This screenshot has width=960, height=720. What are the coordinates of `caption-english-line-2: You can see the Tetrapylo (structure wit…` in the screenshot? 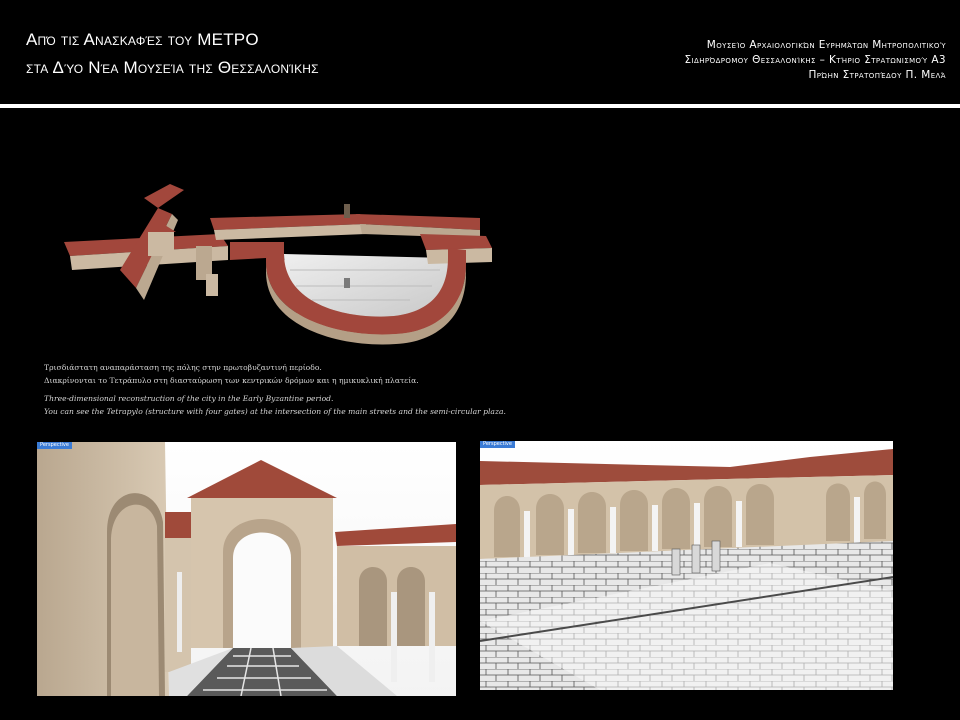 It's located at (275, 411).